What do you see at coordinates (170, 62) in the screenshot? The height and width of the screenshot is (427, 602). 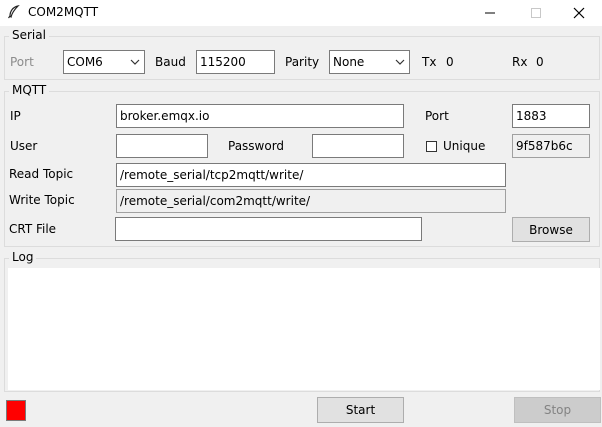 I see `baud-label: Baud` at bounding box center [170, 62].